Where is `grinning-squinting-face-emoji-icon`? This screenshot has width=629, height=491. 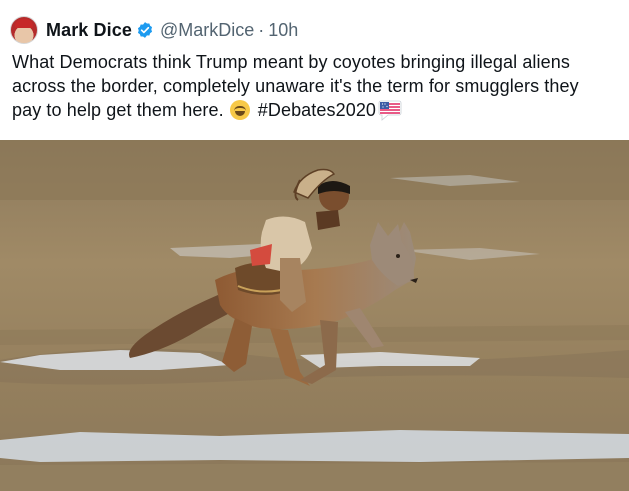 grinning-squinting-face-emoji-icon is located at coordinates (239, 110).